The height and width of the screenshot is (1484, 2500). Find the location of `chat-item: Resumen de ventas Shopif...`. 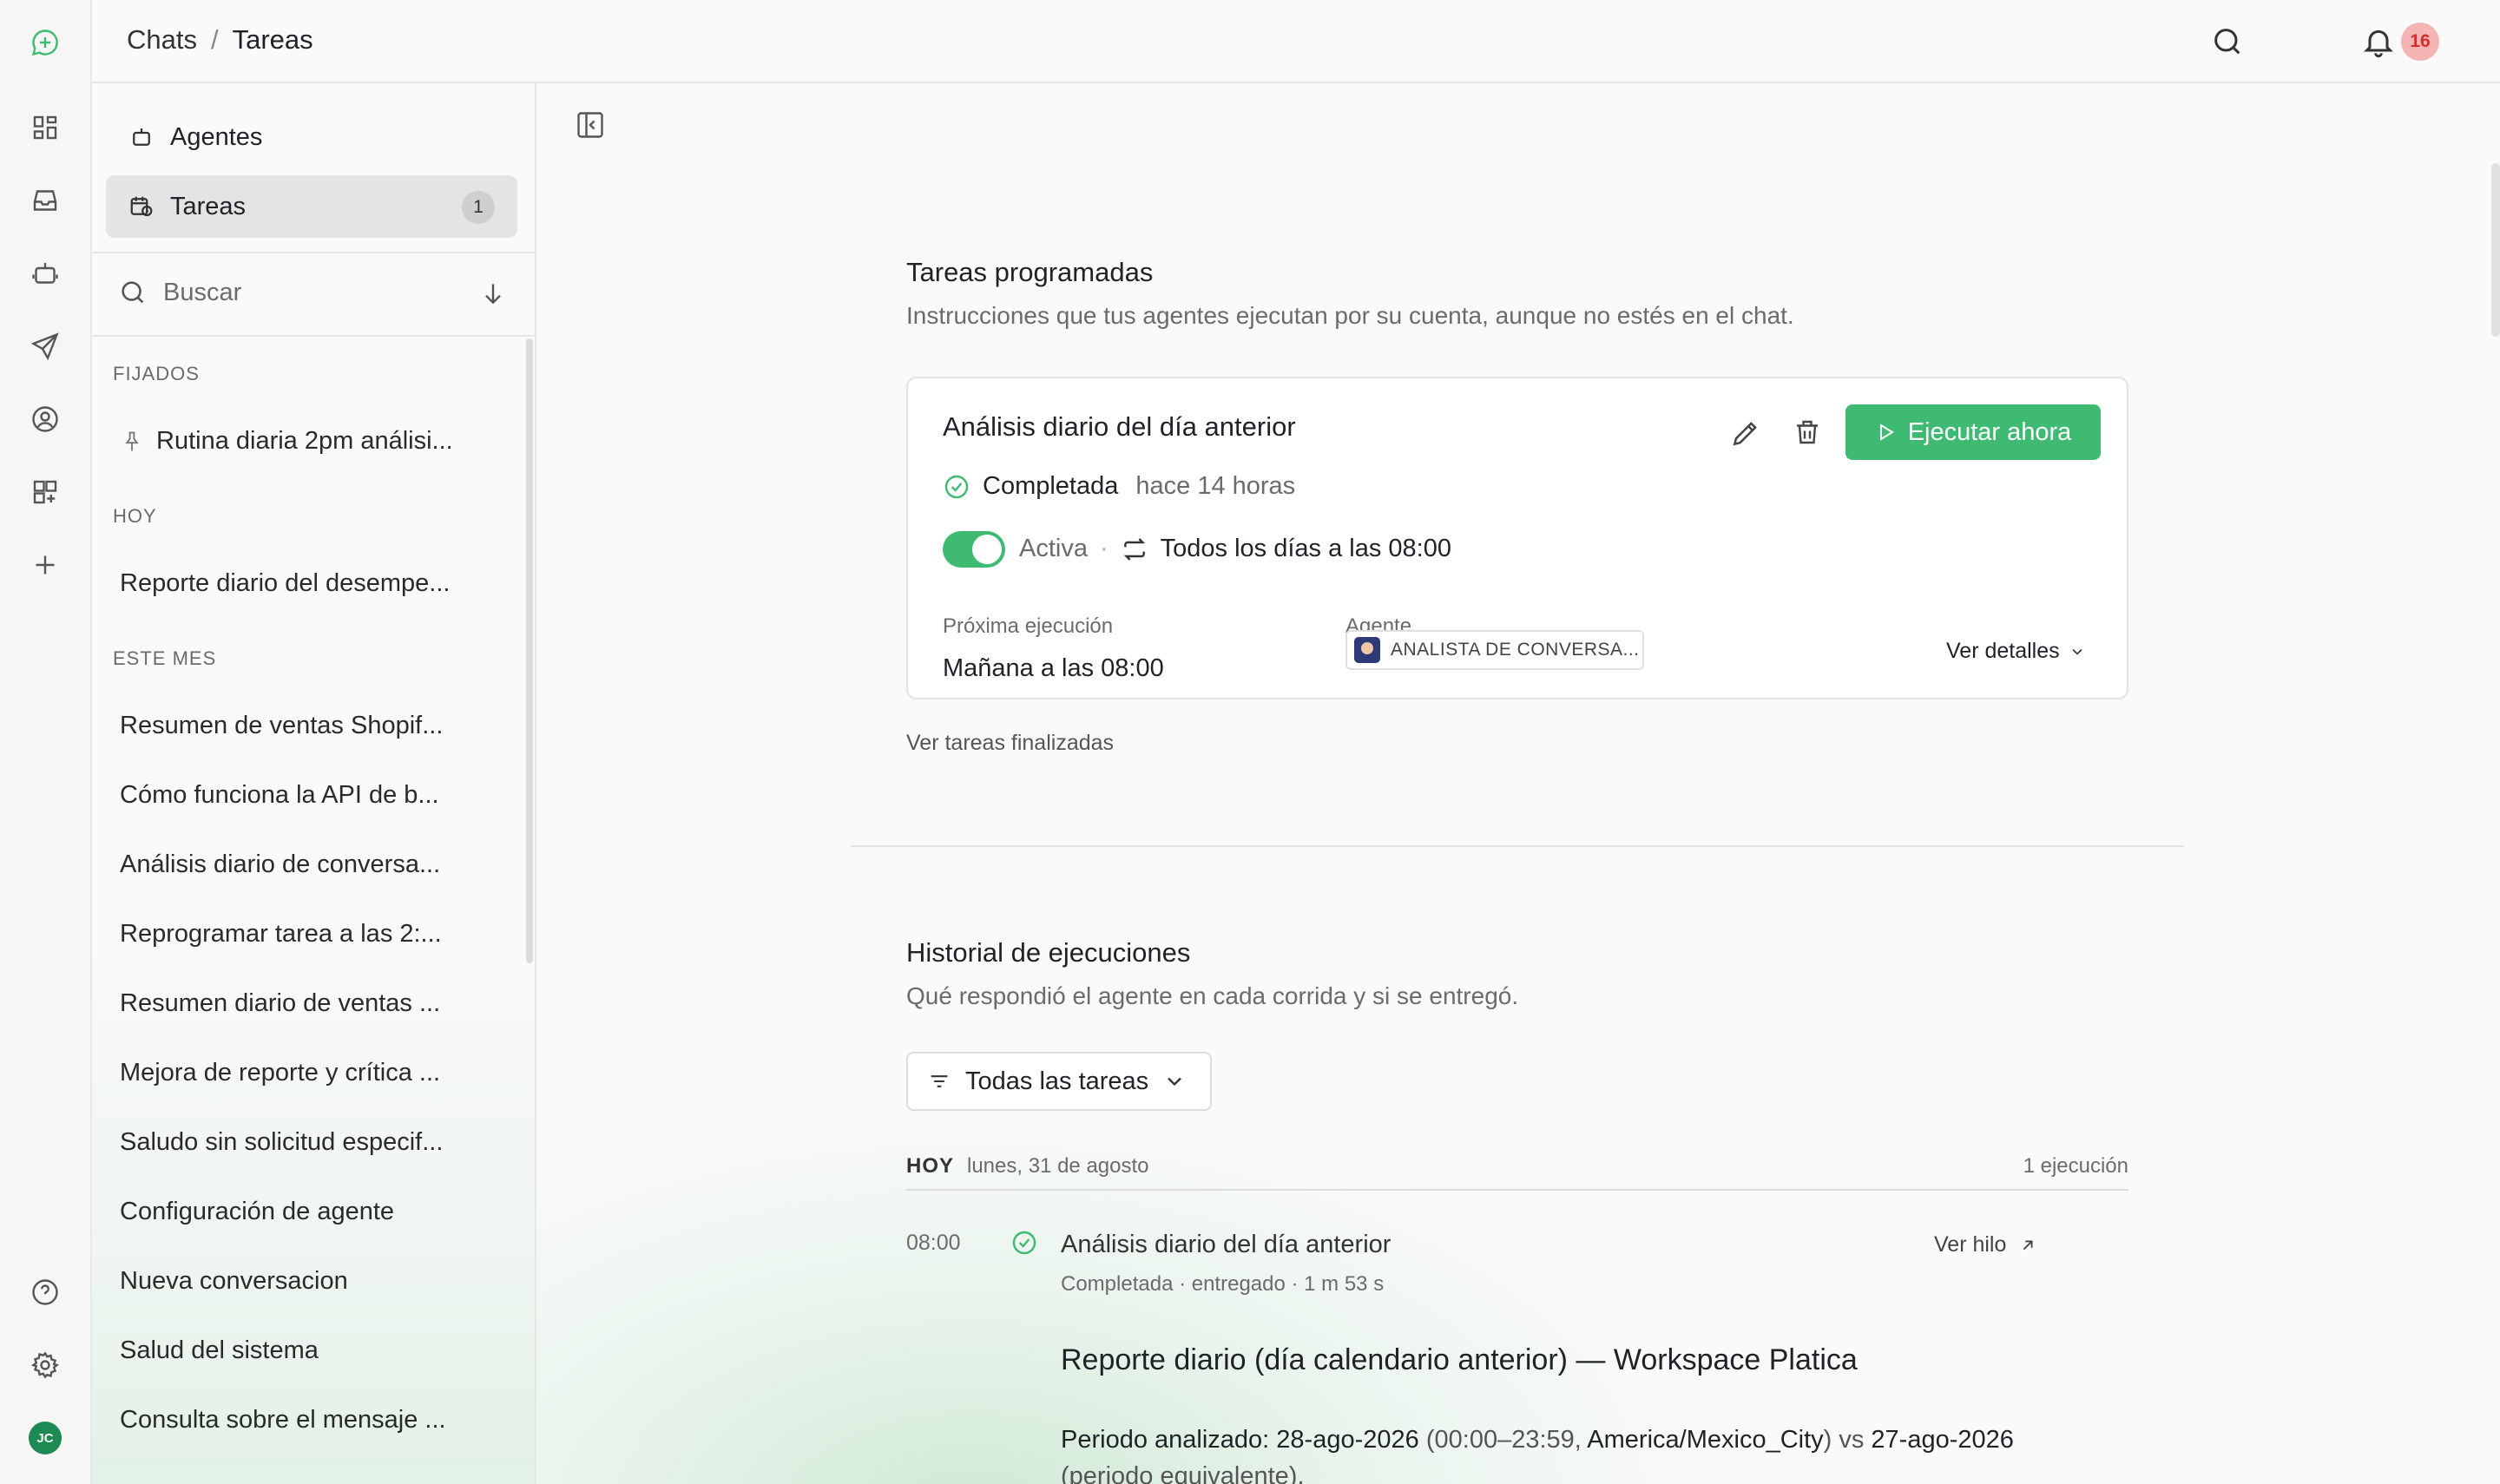

chat-item: Resumen de ventas Shopif... is located at coordinates (281, 726).